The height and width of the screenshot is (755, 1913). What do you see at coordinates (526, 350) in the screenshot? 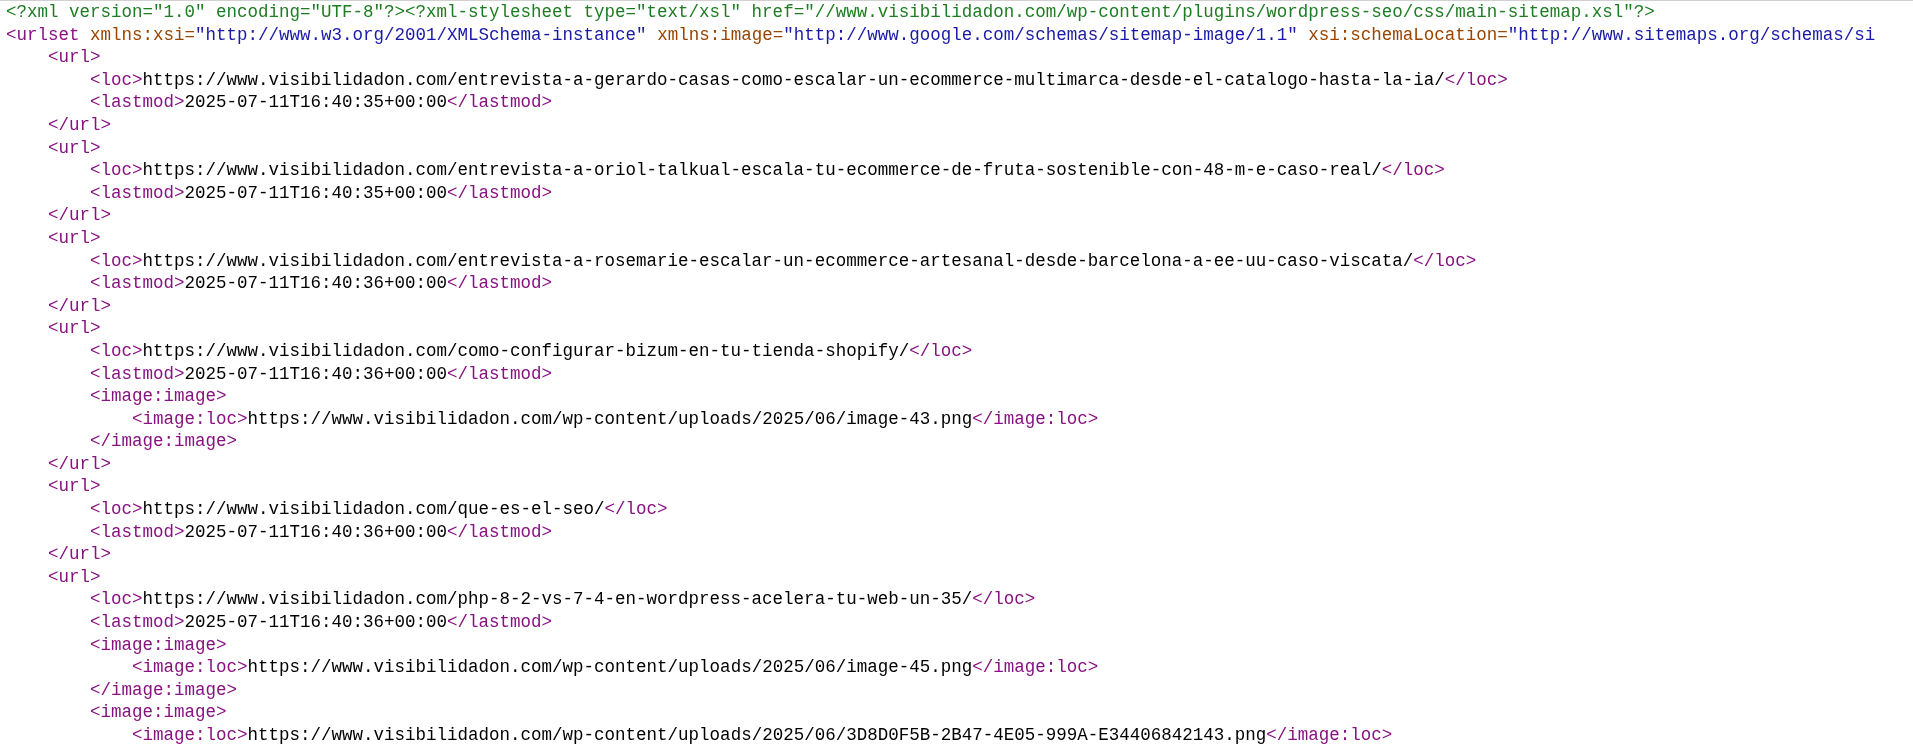
I see `element-text: https://www.visibilidadon.com/como-configurar-bizum-en-tu-tienda-shopify/` at bounding box center [526, 350].